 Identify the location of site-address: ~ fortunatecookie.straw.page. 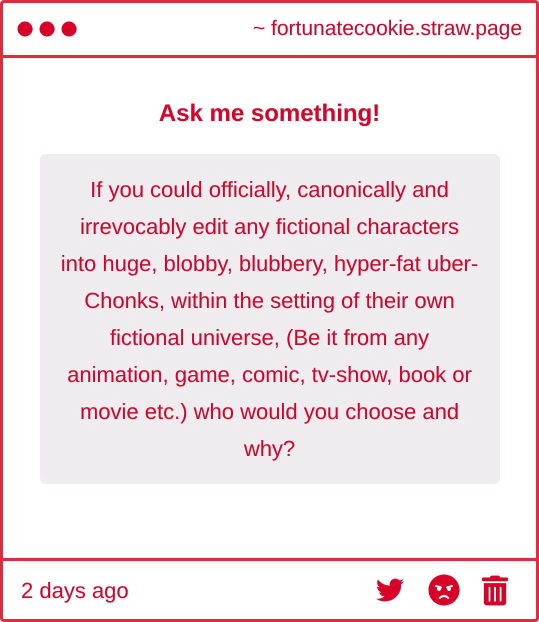
(387, 29).